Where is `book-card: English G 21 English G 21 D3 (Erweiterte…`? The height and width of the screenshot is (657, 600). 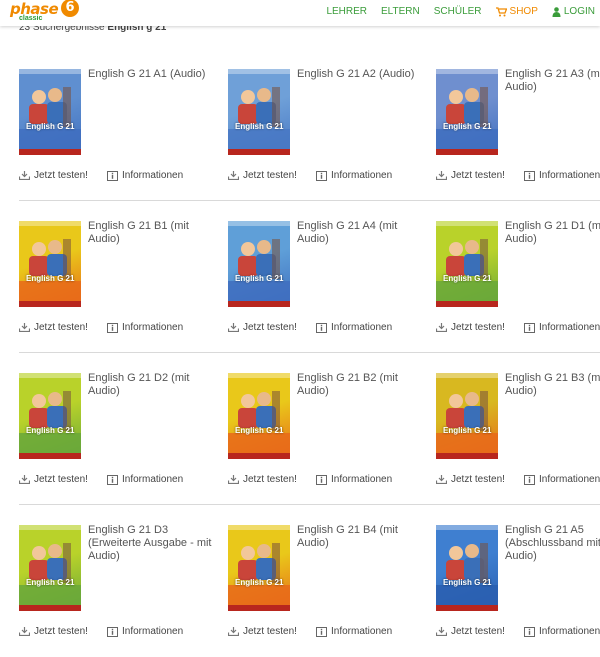
book-card: English G 21 English G 21 D3 (Erweiterte… is located at coordinates (121, 574).